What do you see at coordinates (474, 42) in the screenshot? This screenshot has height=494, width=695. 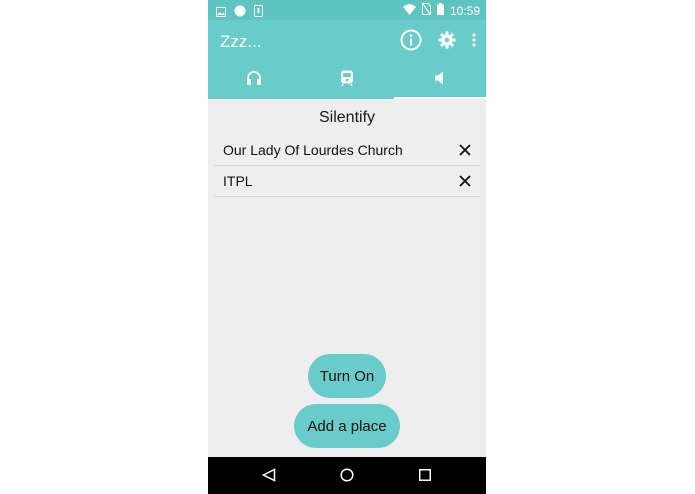 I see `more-vert-icon` at bounding box center [474, 42].